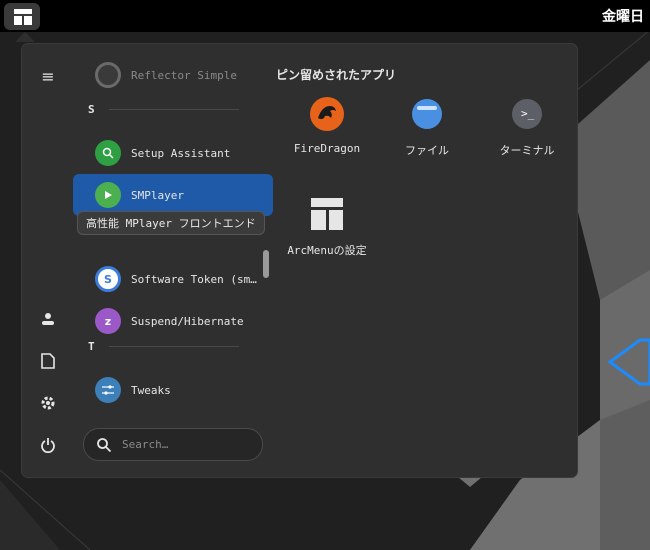 This screenshot has height=550, width=650. I want to click on list-item: Reflector Simple, so click(173, 75).